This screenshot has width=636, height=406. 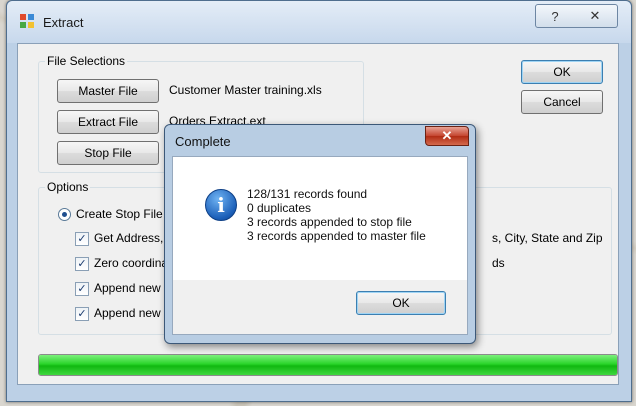 What do you see at coordinates (27, 21) in the screenshot?
I see `app-icon` at bounding box center [27, 21].